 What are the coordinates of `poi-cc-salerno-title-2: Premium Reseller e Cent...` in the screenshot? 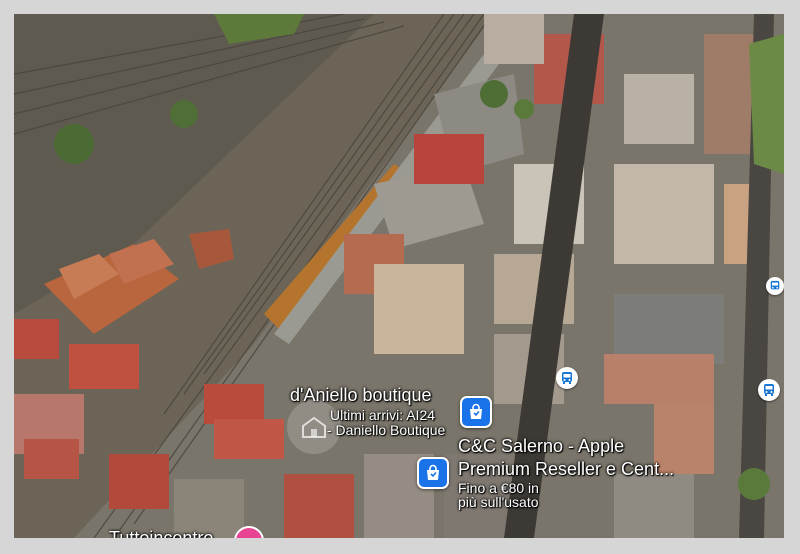 It's located at (566, 469).